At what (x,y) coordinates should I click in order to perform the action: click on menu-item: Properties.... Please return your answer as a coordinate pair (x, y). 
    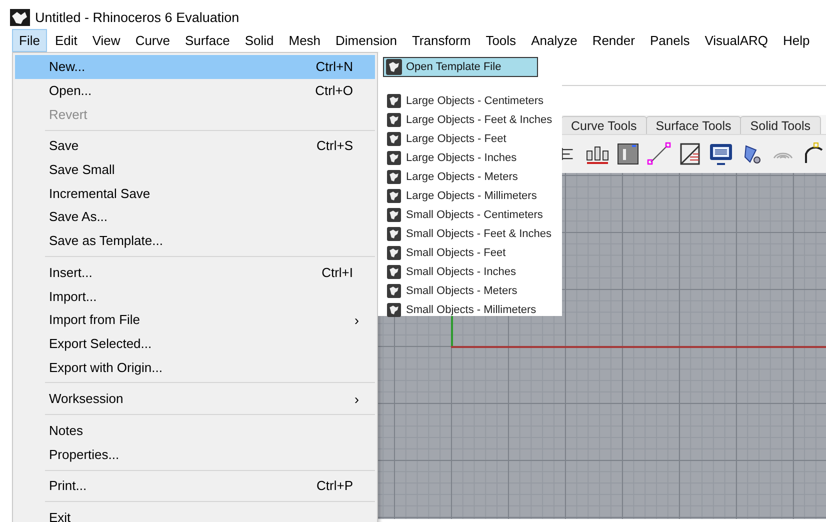
    Looking at the image, I should click on (195, 454).